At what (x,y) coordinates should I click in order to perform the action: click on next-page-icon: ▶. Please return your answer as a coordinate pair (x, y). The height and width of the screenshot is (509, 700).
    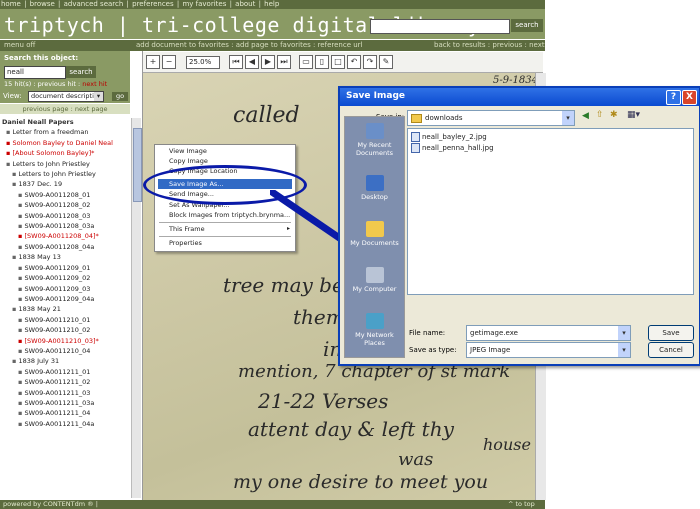
    Looking at the image, I should click on (268, 62).